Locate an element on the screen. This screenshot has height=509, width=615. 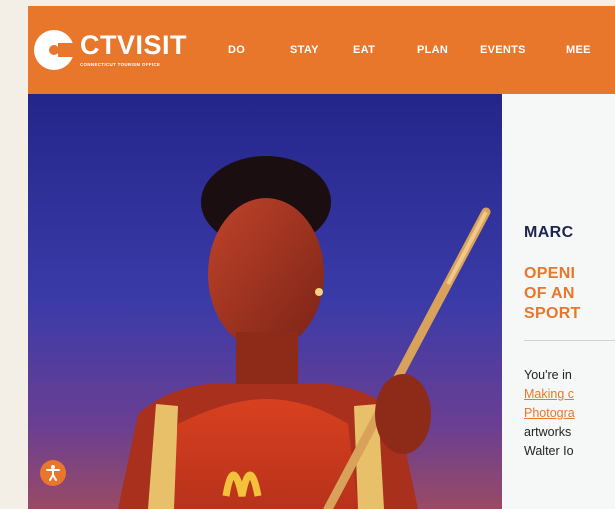
logo-name: CTVISIT is located at coordinates (134, 45).